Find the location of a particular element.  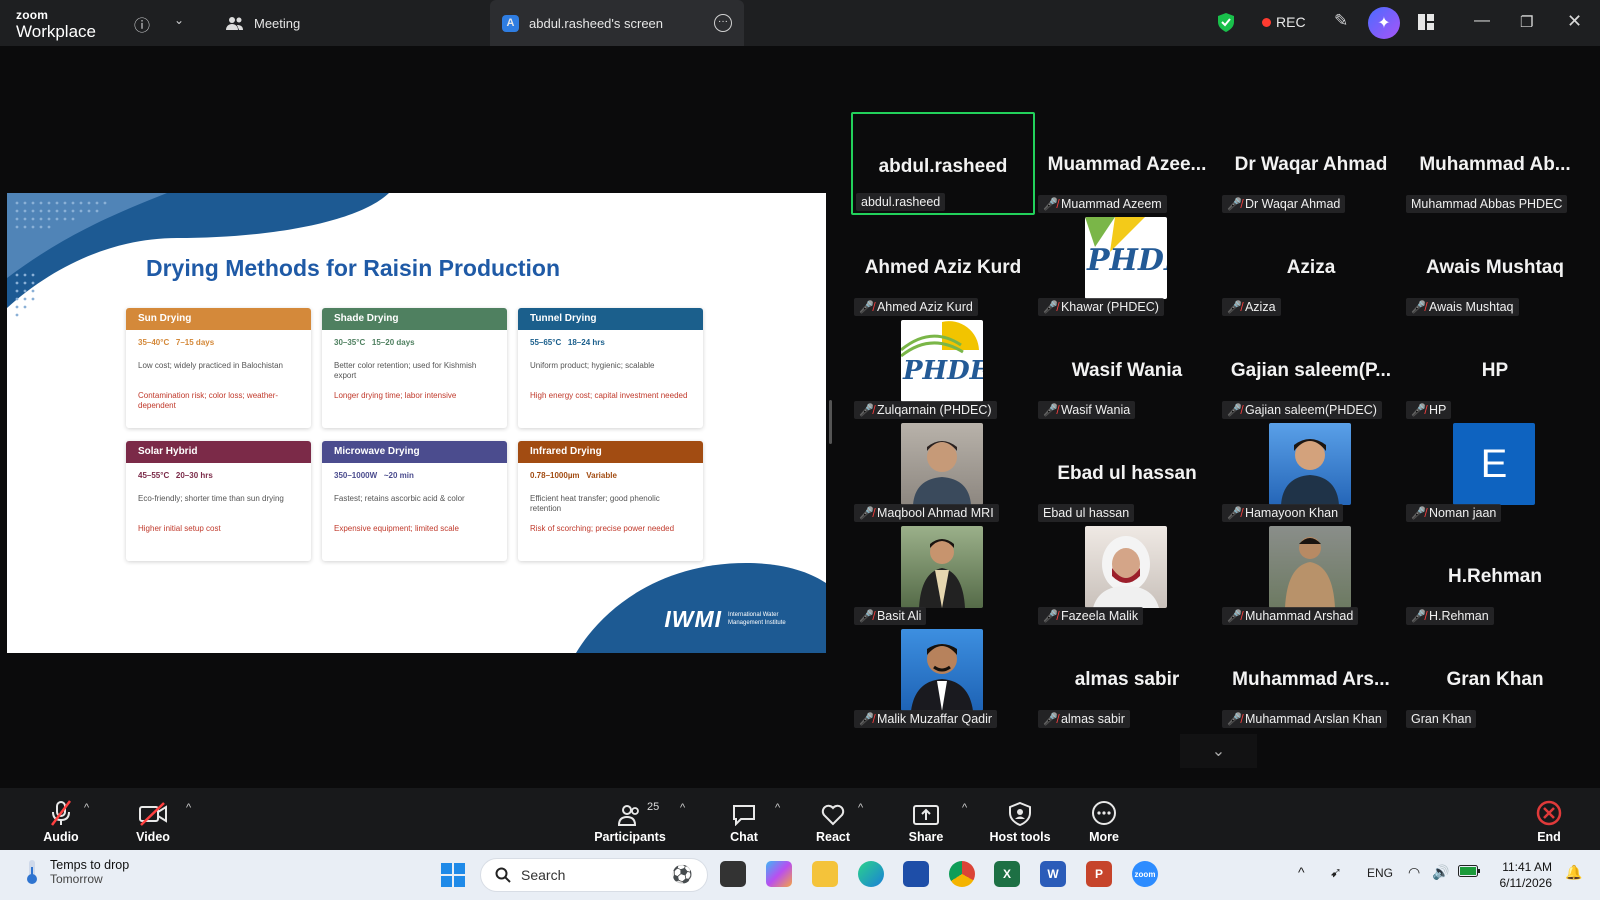

participant-tile: 🎤̸ Hamayoon Khan is located at coordinates (1311, 472).